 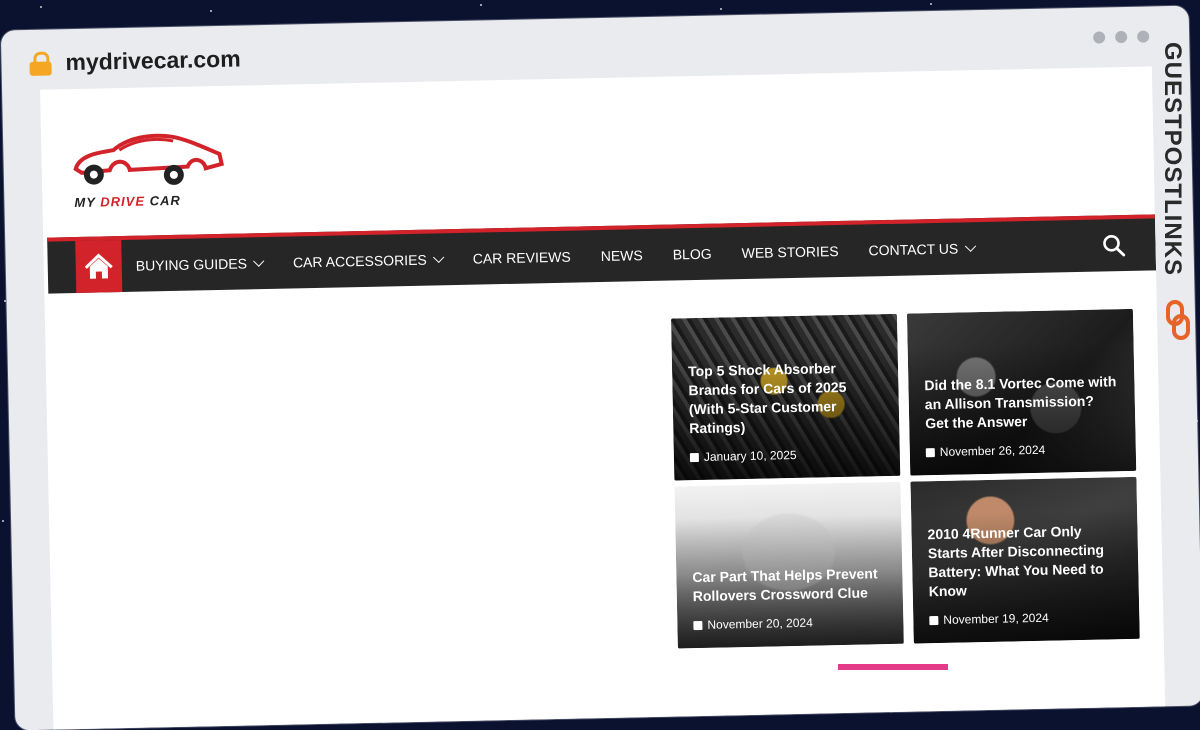 I want to click on post-date: November 20, 2024, so click(x=753, y=624).